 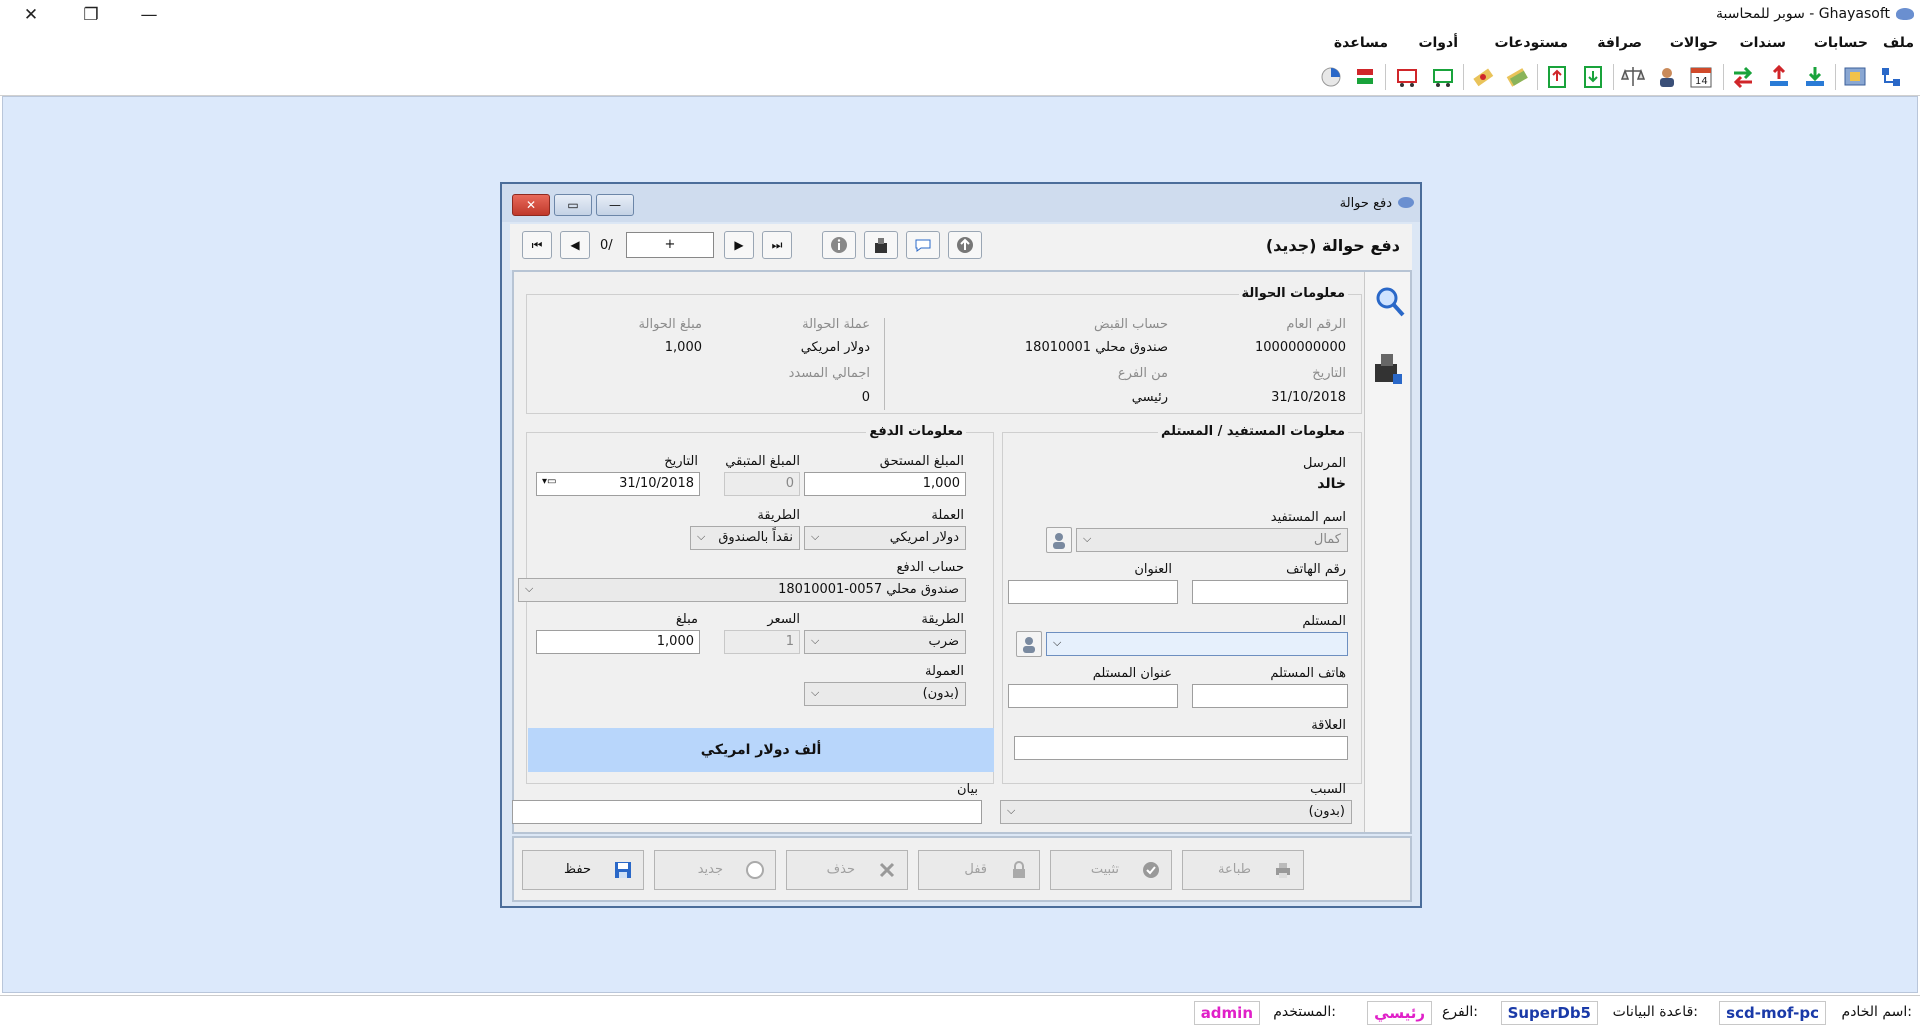 I want to click on cart-in-icon, so click(x=1443, y=77).